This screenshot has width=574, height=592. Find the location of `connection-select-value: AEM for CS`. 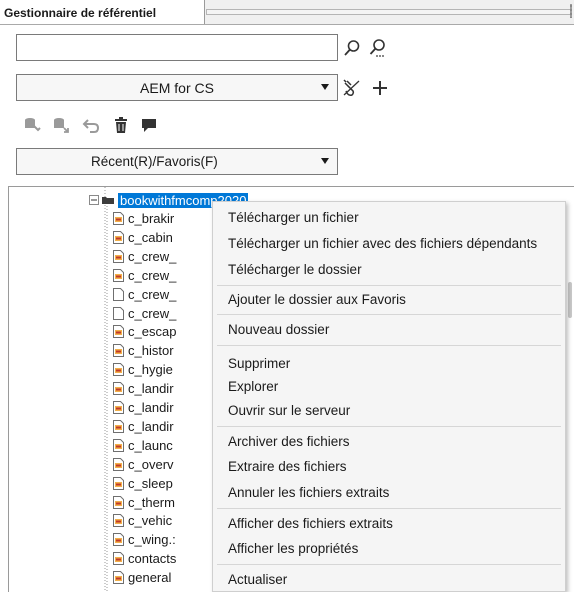

connection-select-value: AEM for CS is located at coordinates (177, 87).